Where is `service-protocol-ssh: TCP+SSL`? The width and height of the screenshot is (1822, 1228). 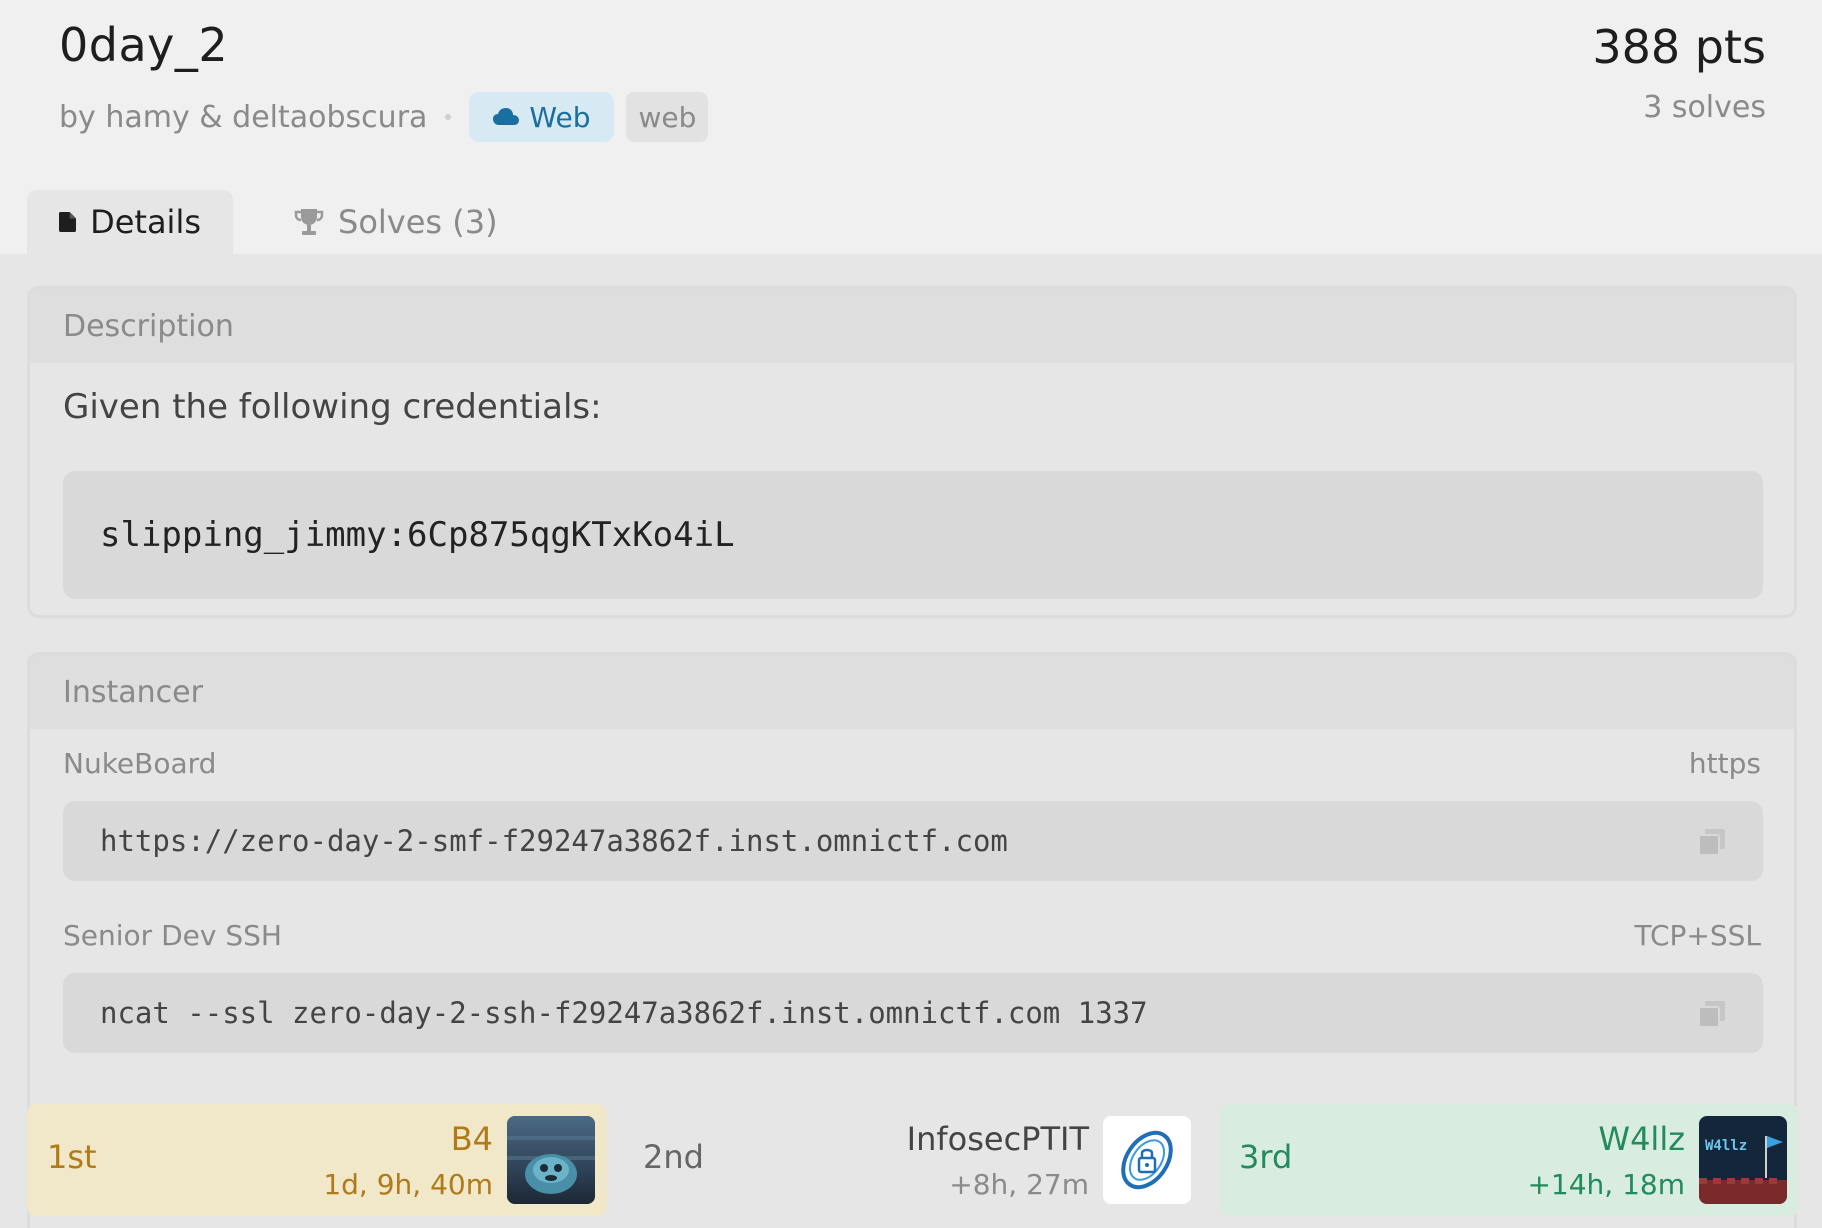
service-protocol-ssh: TCP+SSL is located at coordinates (1697, 935).